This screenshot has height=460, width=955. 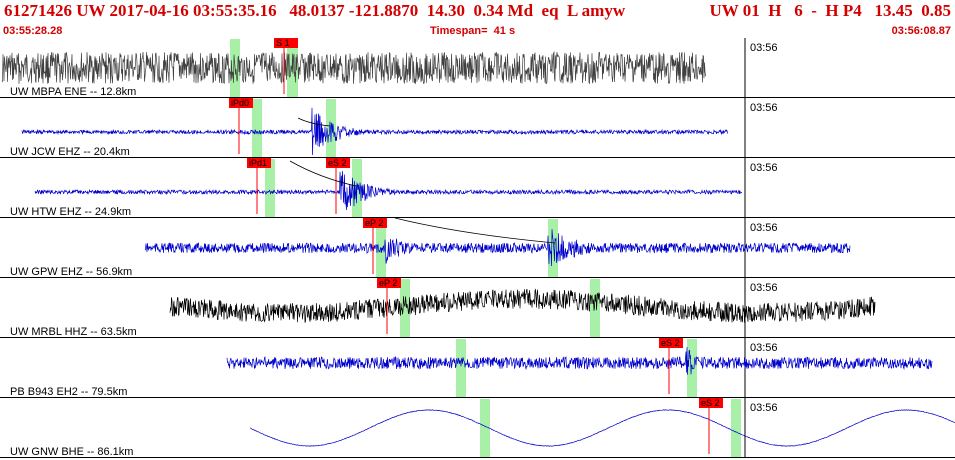 What do you see at coordinates (830, 10) in the screenshot?
I see `pick-summary: UW 01 H 6 - H P4 13.45 0.85` at bounding box center [830, 10].